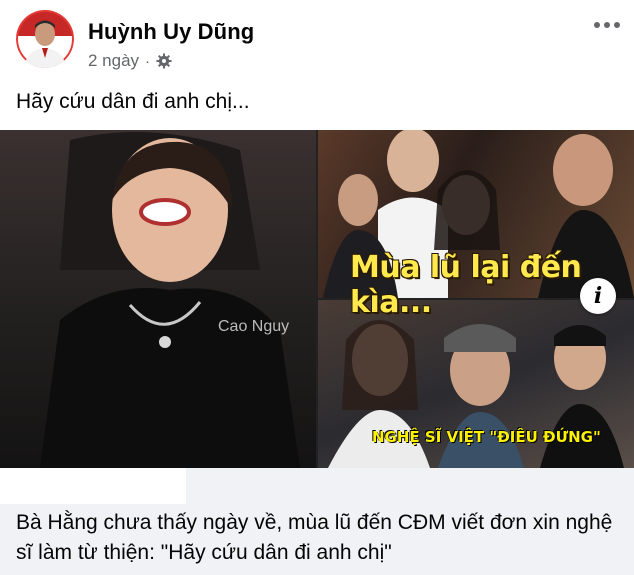 The height and width of the screenshot is (575, 634). I want to click on avatar-portrait, so click(45, 44).